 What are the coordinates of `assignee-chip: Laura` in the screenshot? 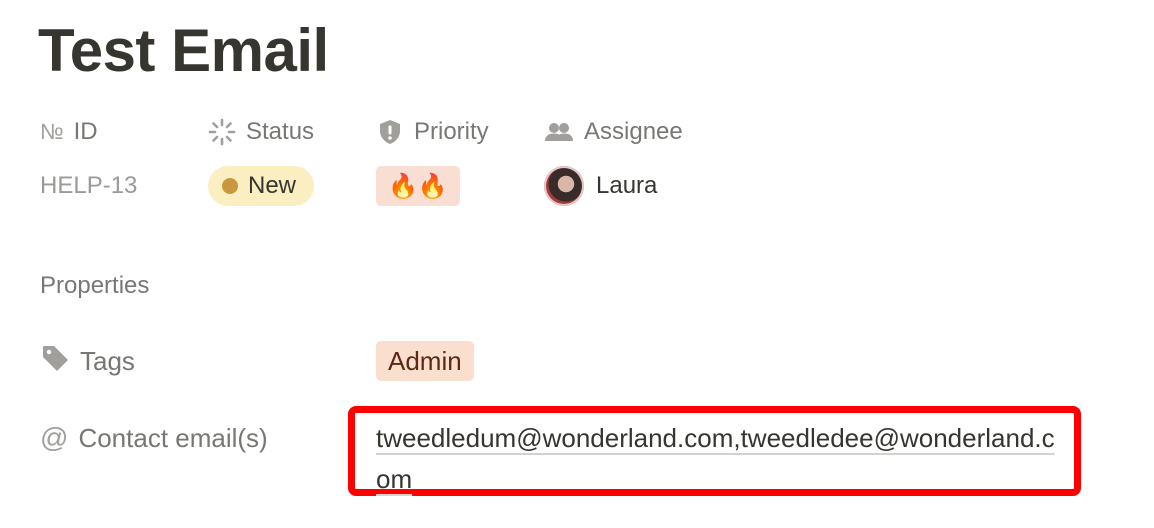 It's located at (600, 186).